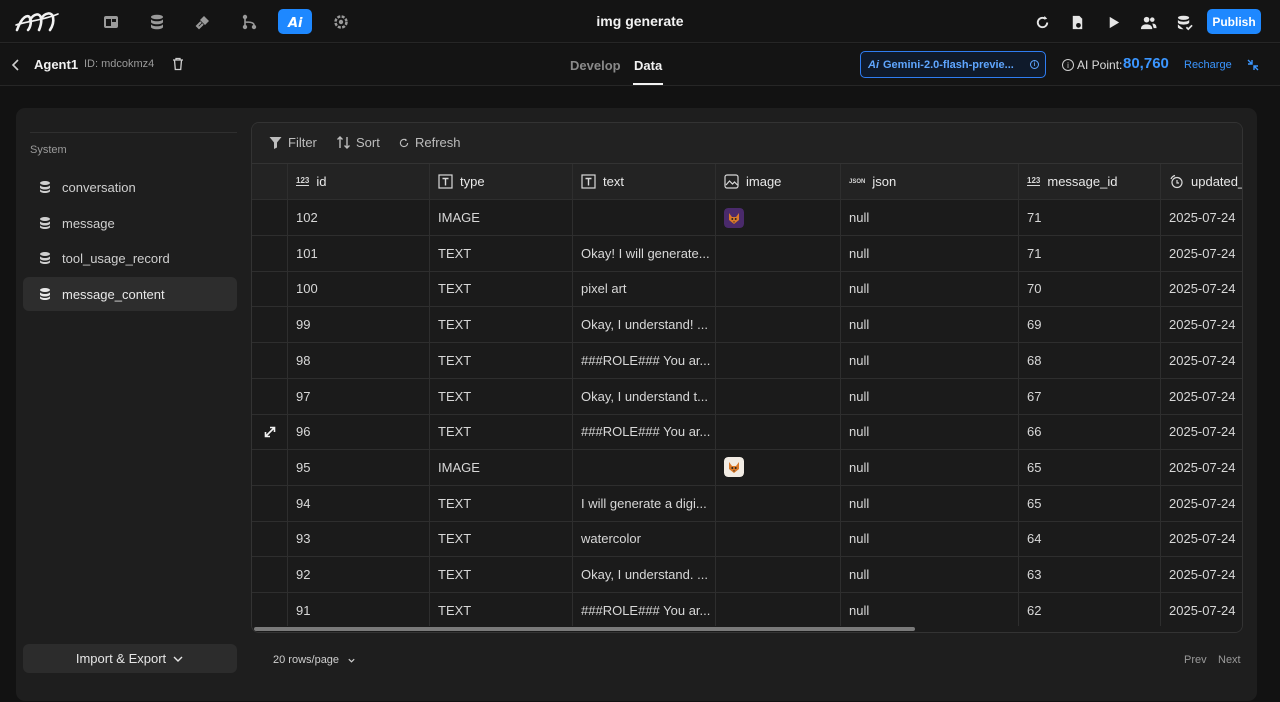 The width and height of the screenshot is (1280, 702). I want to click on cell-message-id: 65, so click(1090, 503).